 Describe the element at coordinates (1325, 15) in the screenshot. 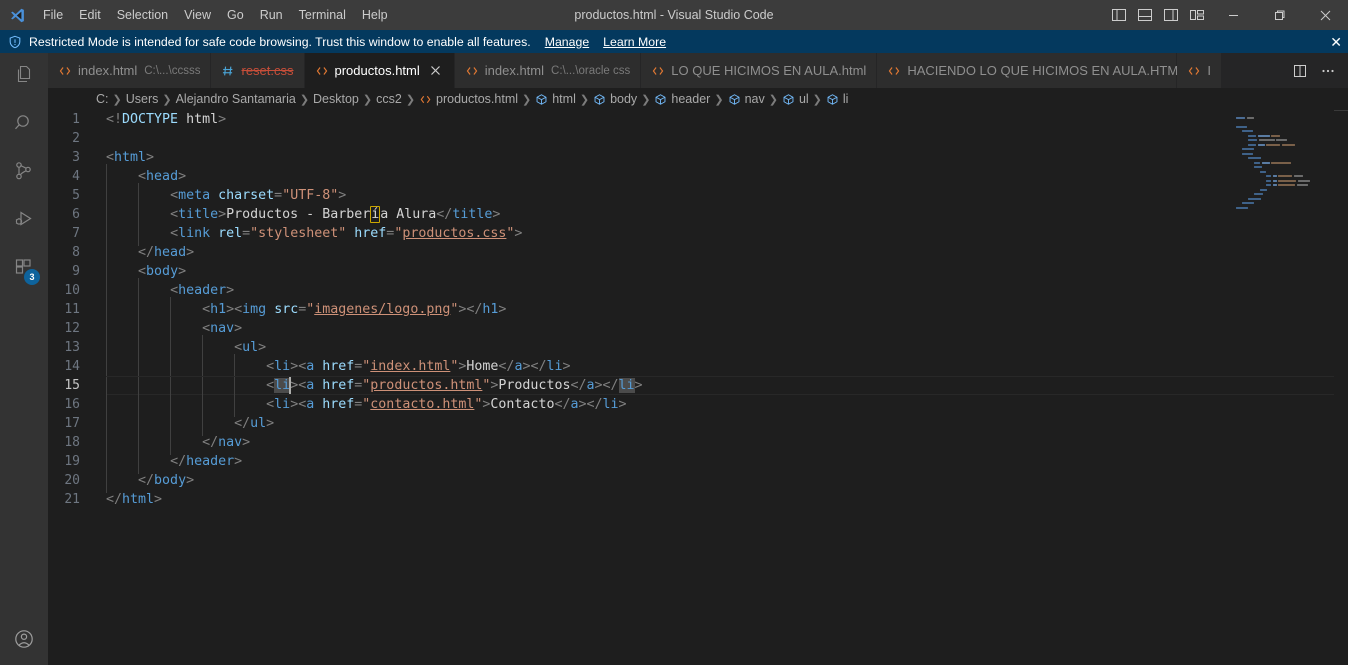

I see `close-button` at that location.